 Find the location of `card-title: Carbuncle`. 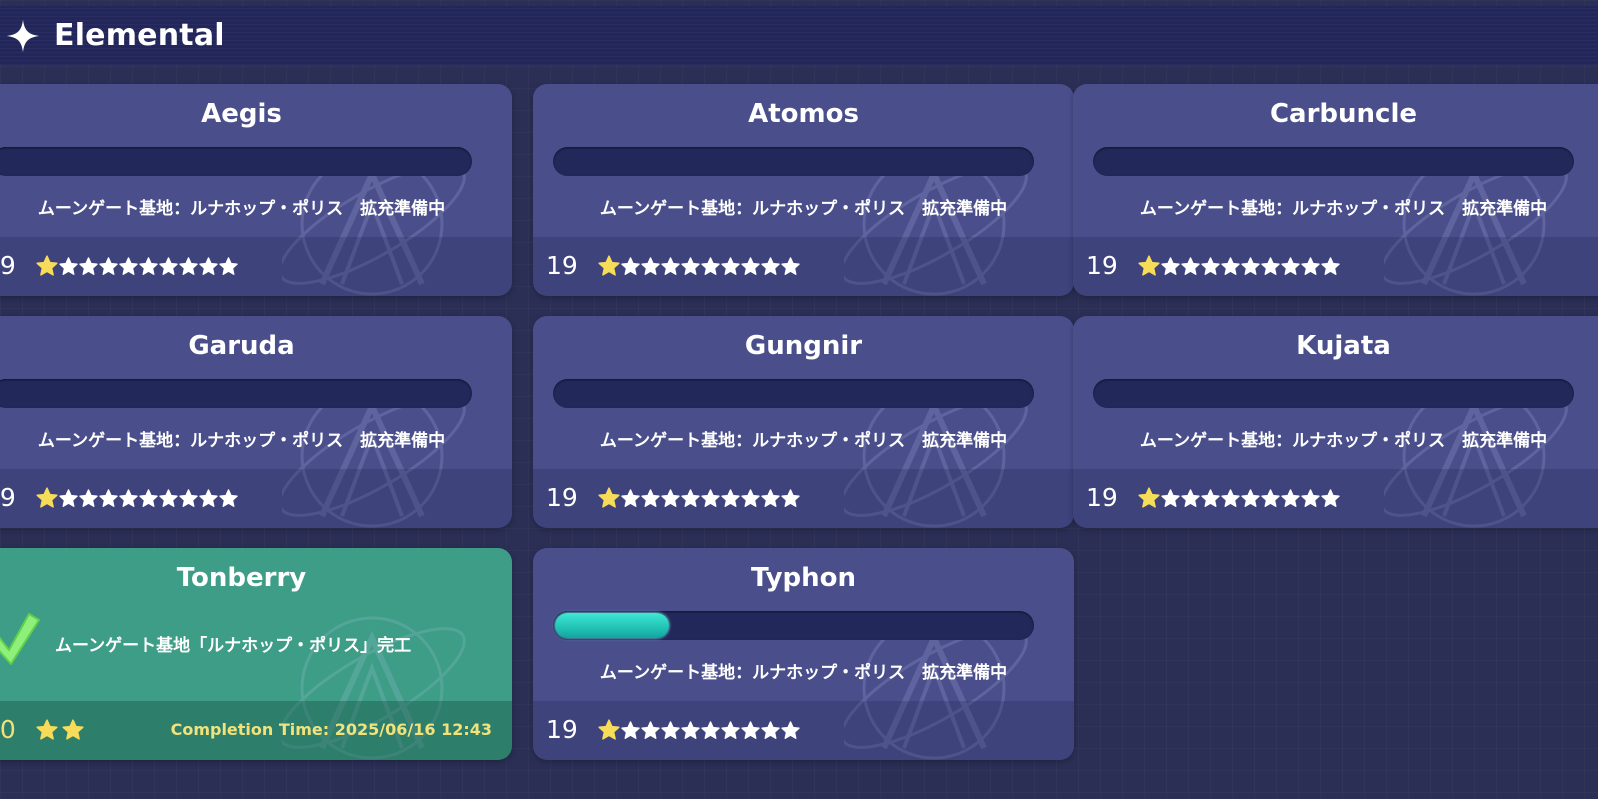

card-title: Carbuncle is located at coordinates (1343, 114).